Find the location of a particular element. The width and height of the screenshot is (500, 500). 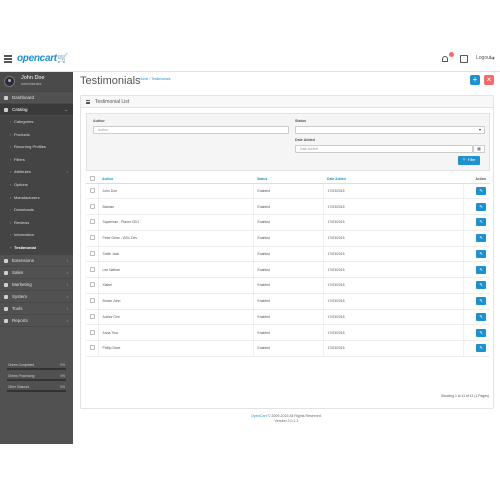

sidebar-subitem-testimonial: › Testimonial is located at coordinates (36, 248).